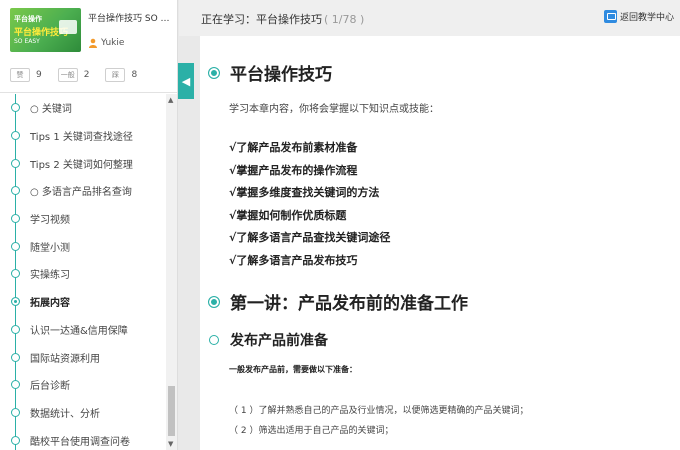 The image size is (680, 450). I want to click on chapter-item: Tips 1 关键词查找途径, so click(84, 136).